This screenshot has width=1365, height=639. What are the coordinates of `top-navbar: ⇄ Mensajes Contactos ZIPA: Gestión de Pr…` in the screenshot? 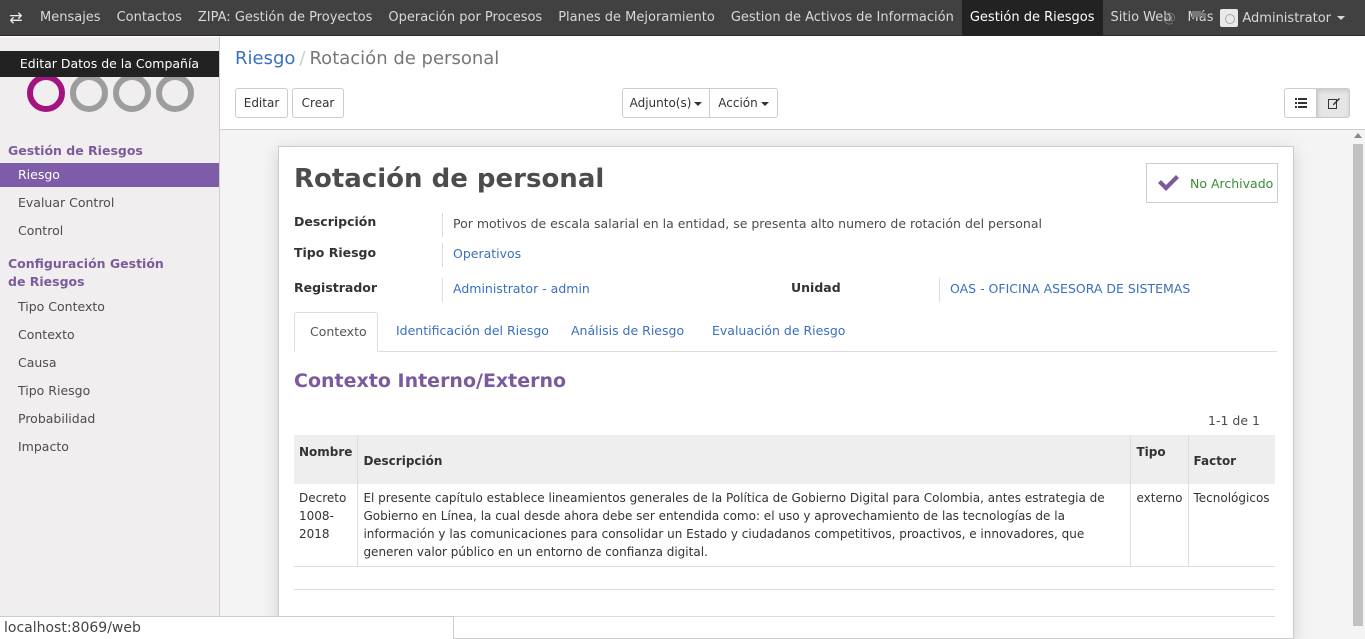 It's located at (682, 18).